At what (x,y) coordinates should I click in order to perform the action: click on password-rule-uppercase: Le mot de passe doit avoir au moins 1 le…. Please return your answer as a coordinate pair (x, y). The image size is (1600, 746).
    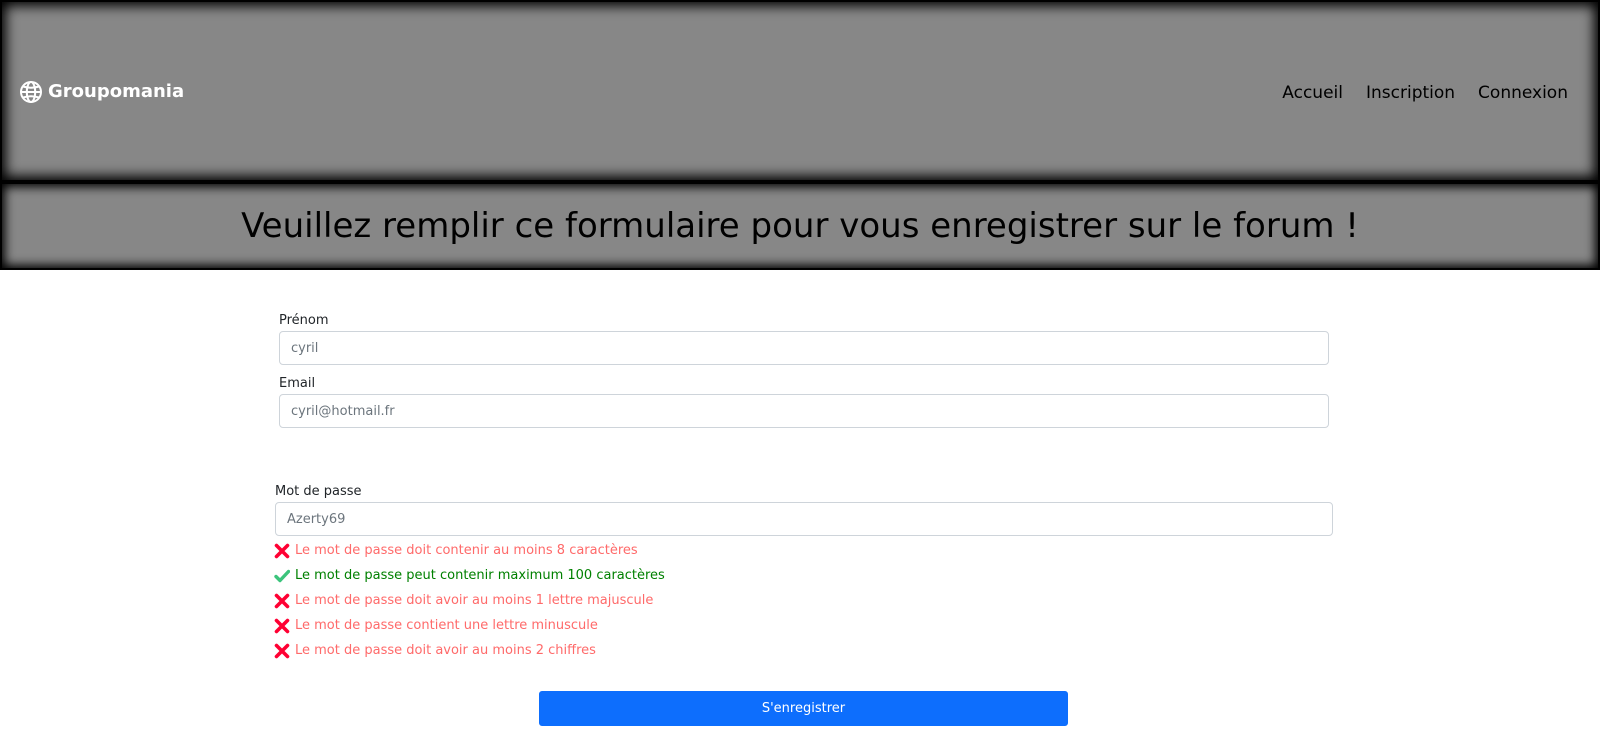
    Looking at the image, I should click on (463, 601).